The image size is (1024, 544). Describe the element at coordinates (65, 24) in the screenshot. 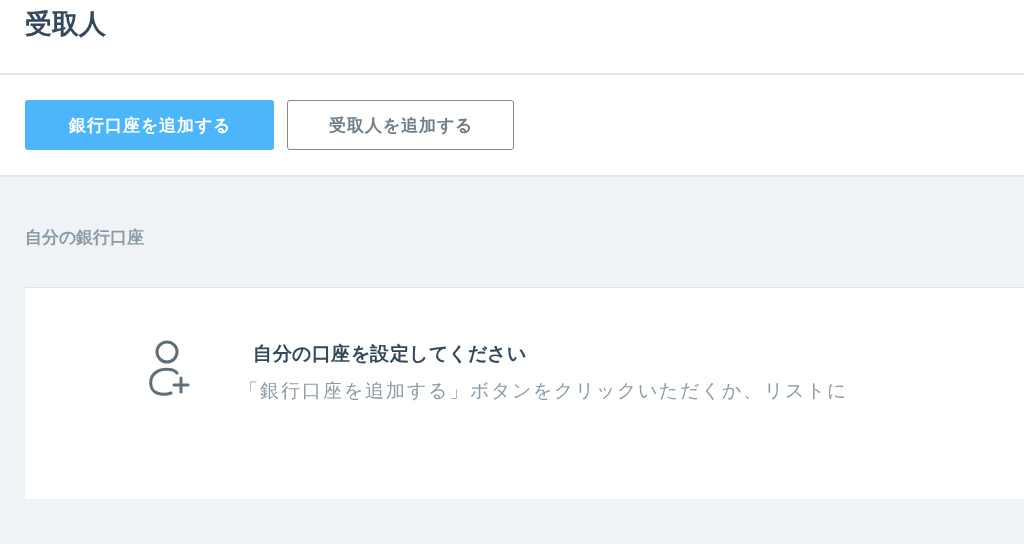

I see `page-title: 受取人` at that location.